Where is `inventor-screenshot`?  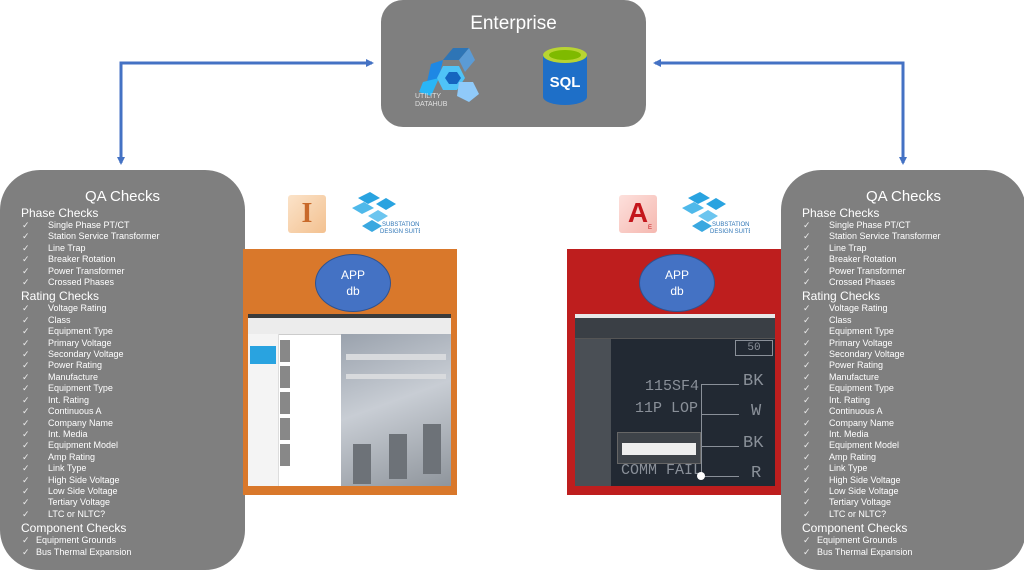
inventor-screenshot is located at coordinates (349, 400).